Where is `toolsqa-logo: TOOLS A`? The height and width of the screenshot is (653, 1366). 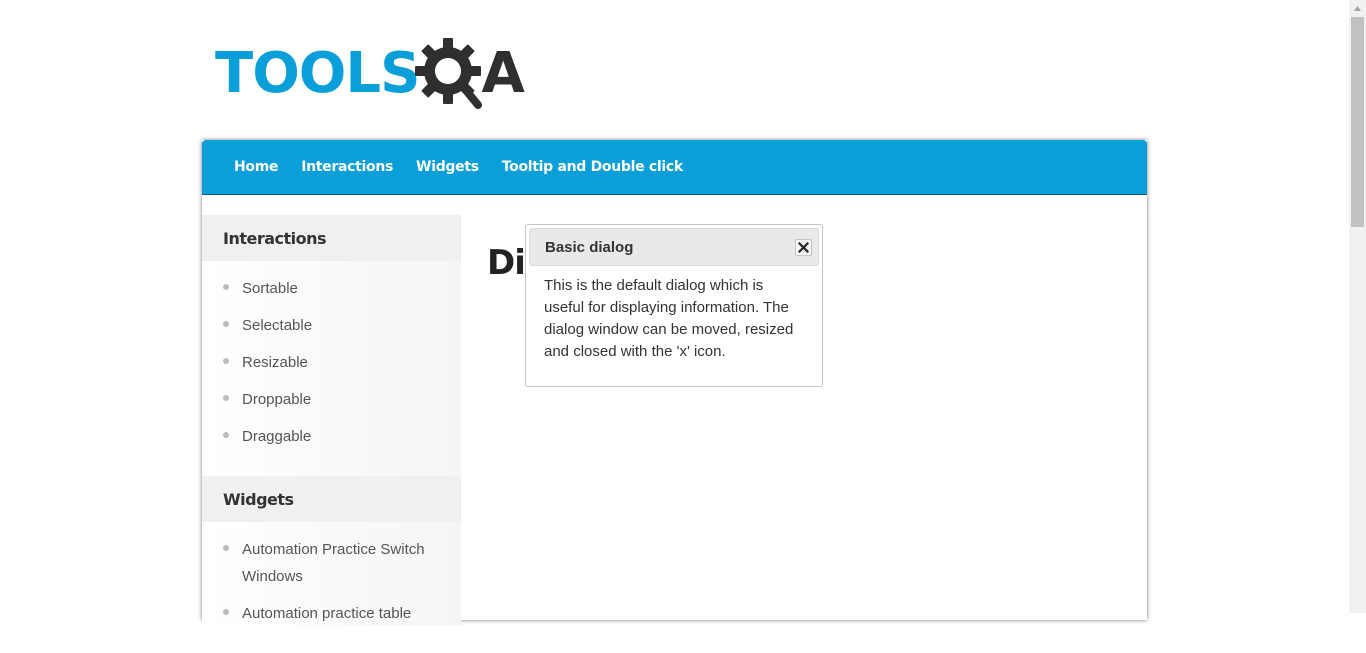 toolsqa-logo: TOOLS A is located at coordinates (370, 73).